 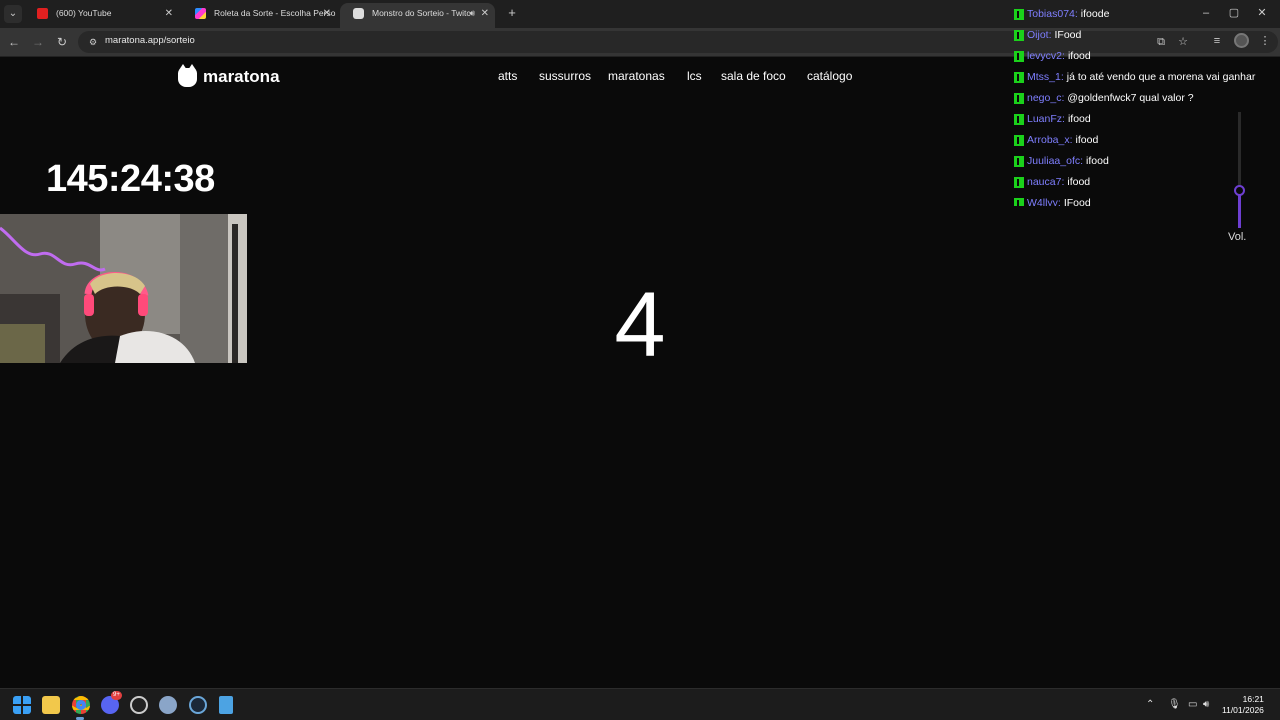 What do you see at coordinates (1044, 201) in the screenshot?
I see `chat-username: W4llyy:` at bounding box center [1044, 201].